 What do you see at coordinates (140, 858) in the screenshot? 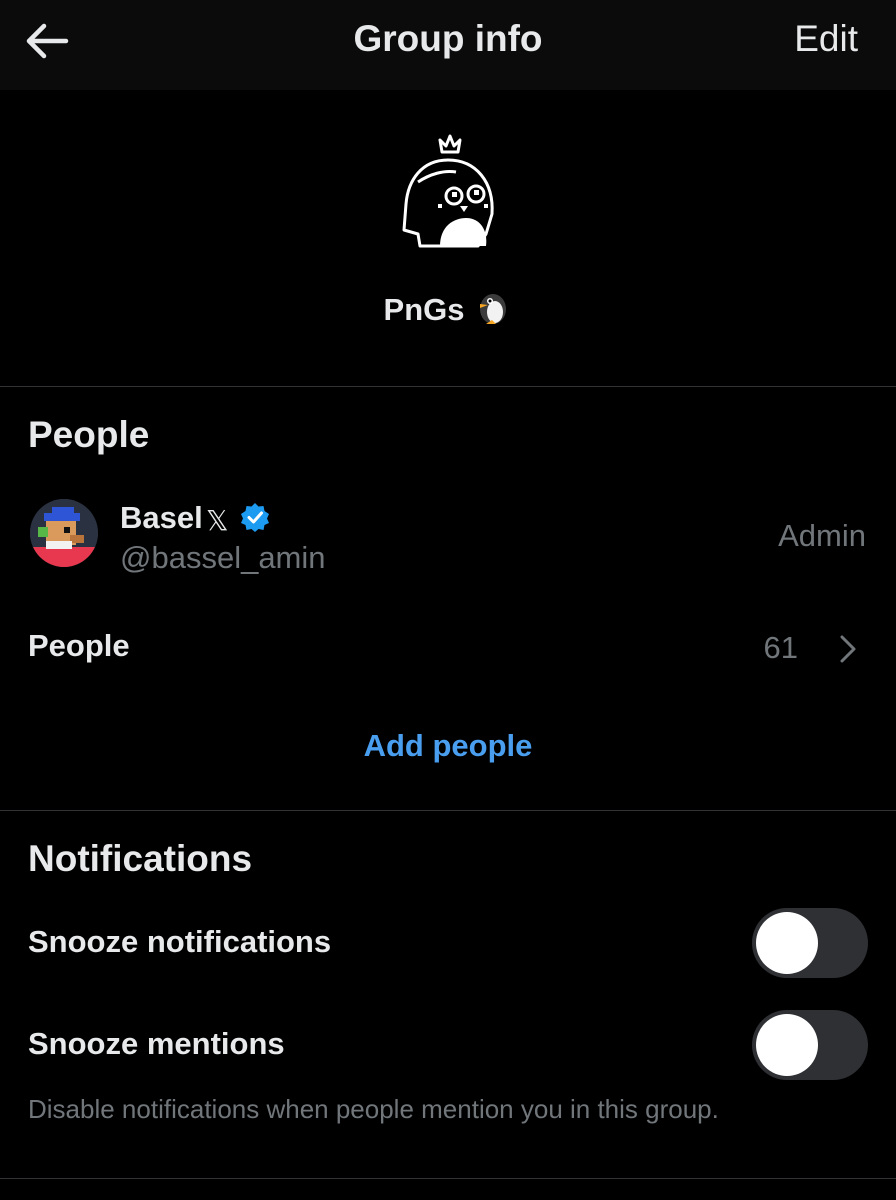
I see `notifications-section-title: Notifications` at bounding box center [140, 858].